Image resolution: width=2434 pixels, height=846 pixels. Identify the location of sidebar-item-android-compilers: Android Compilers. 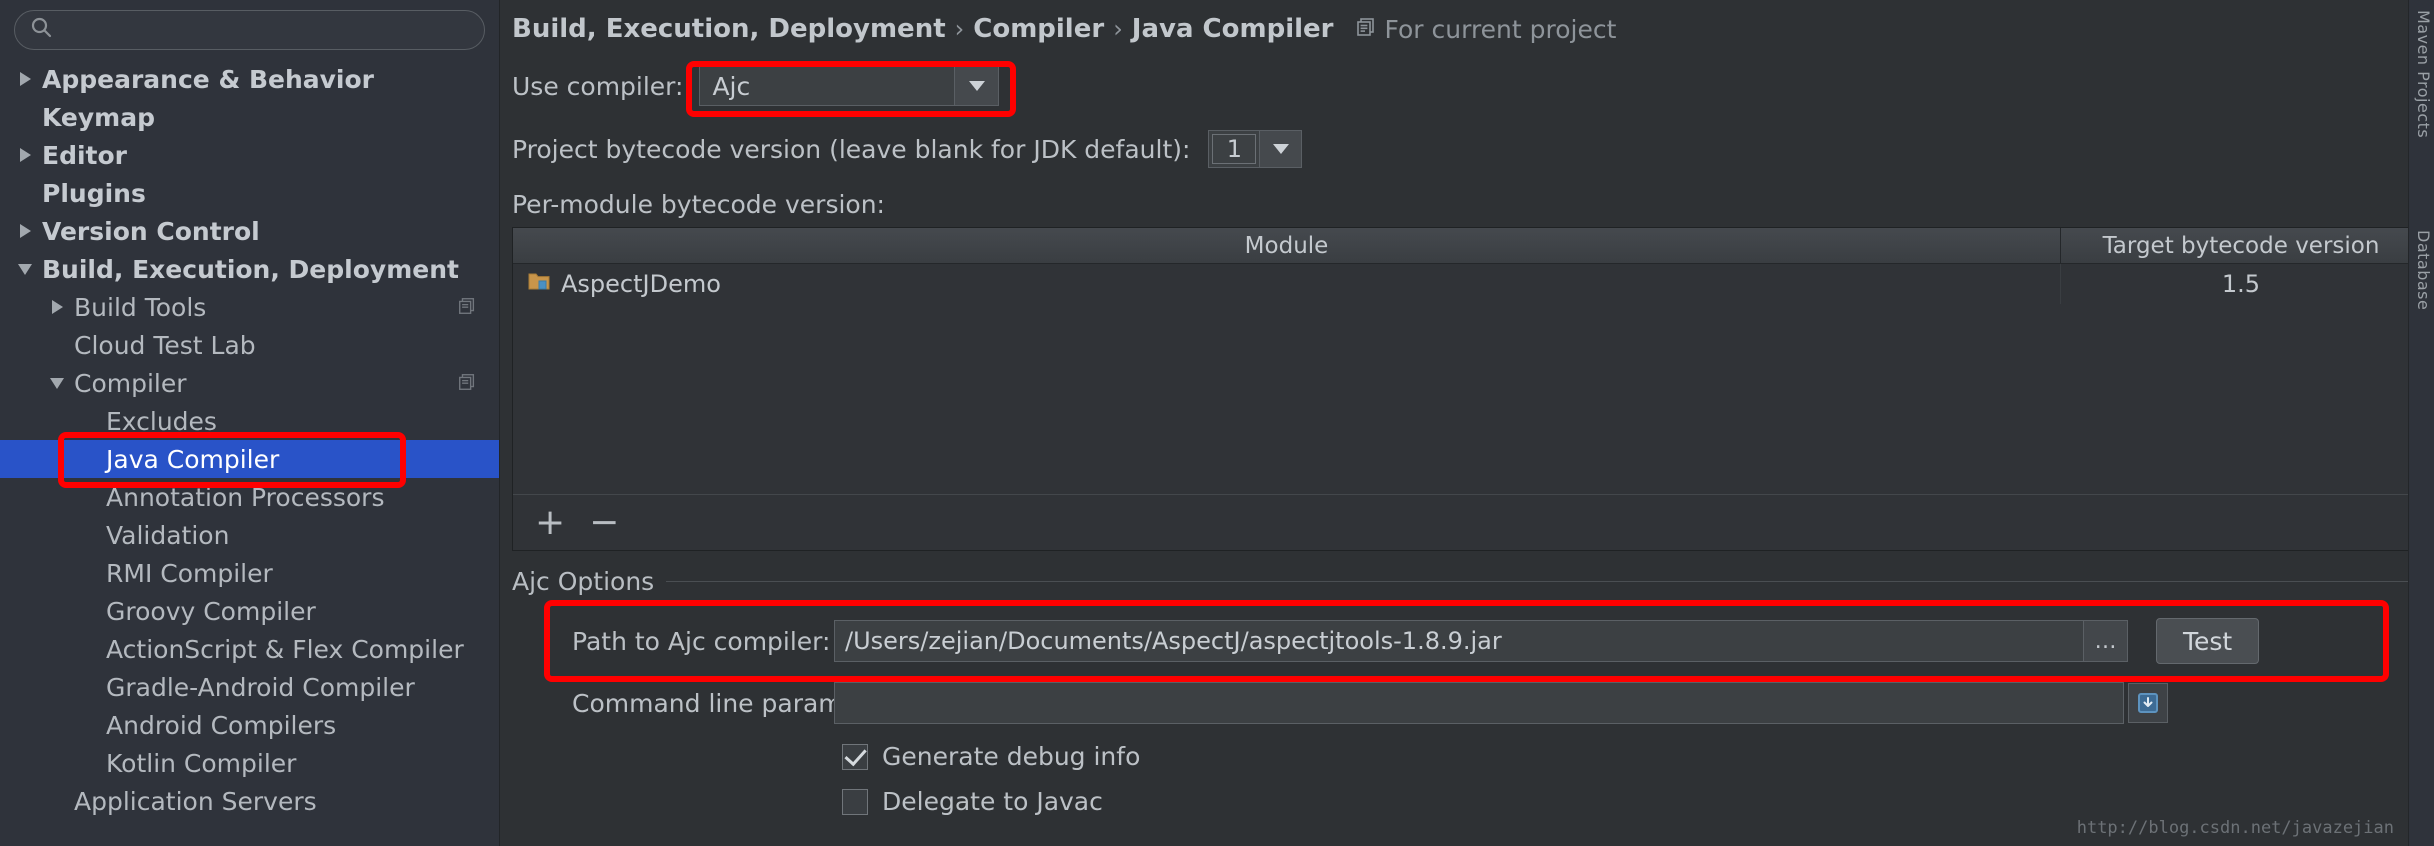
(249, 725).